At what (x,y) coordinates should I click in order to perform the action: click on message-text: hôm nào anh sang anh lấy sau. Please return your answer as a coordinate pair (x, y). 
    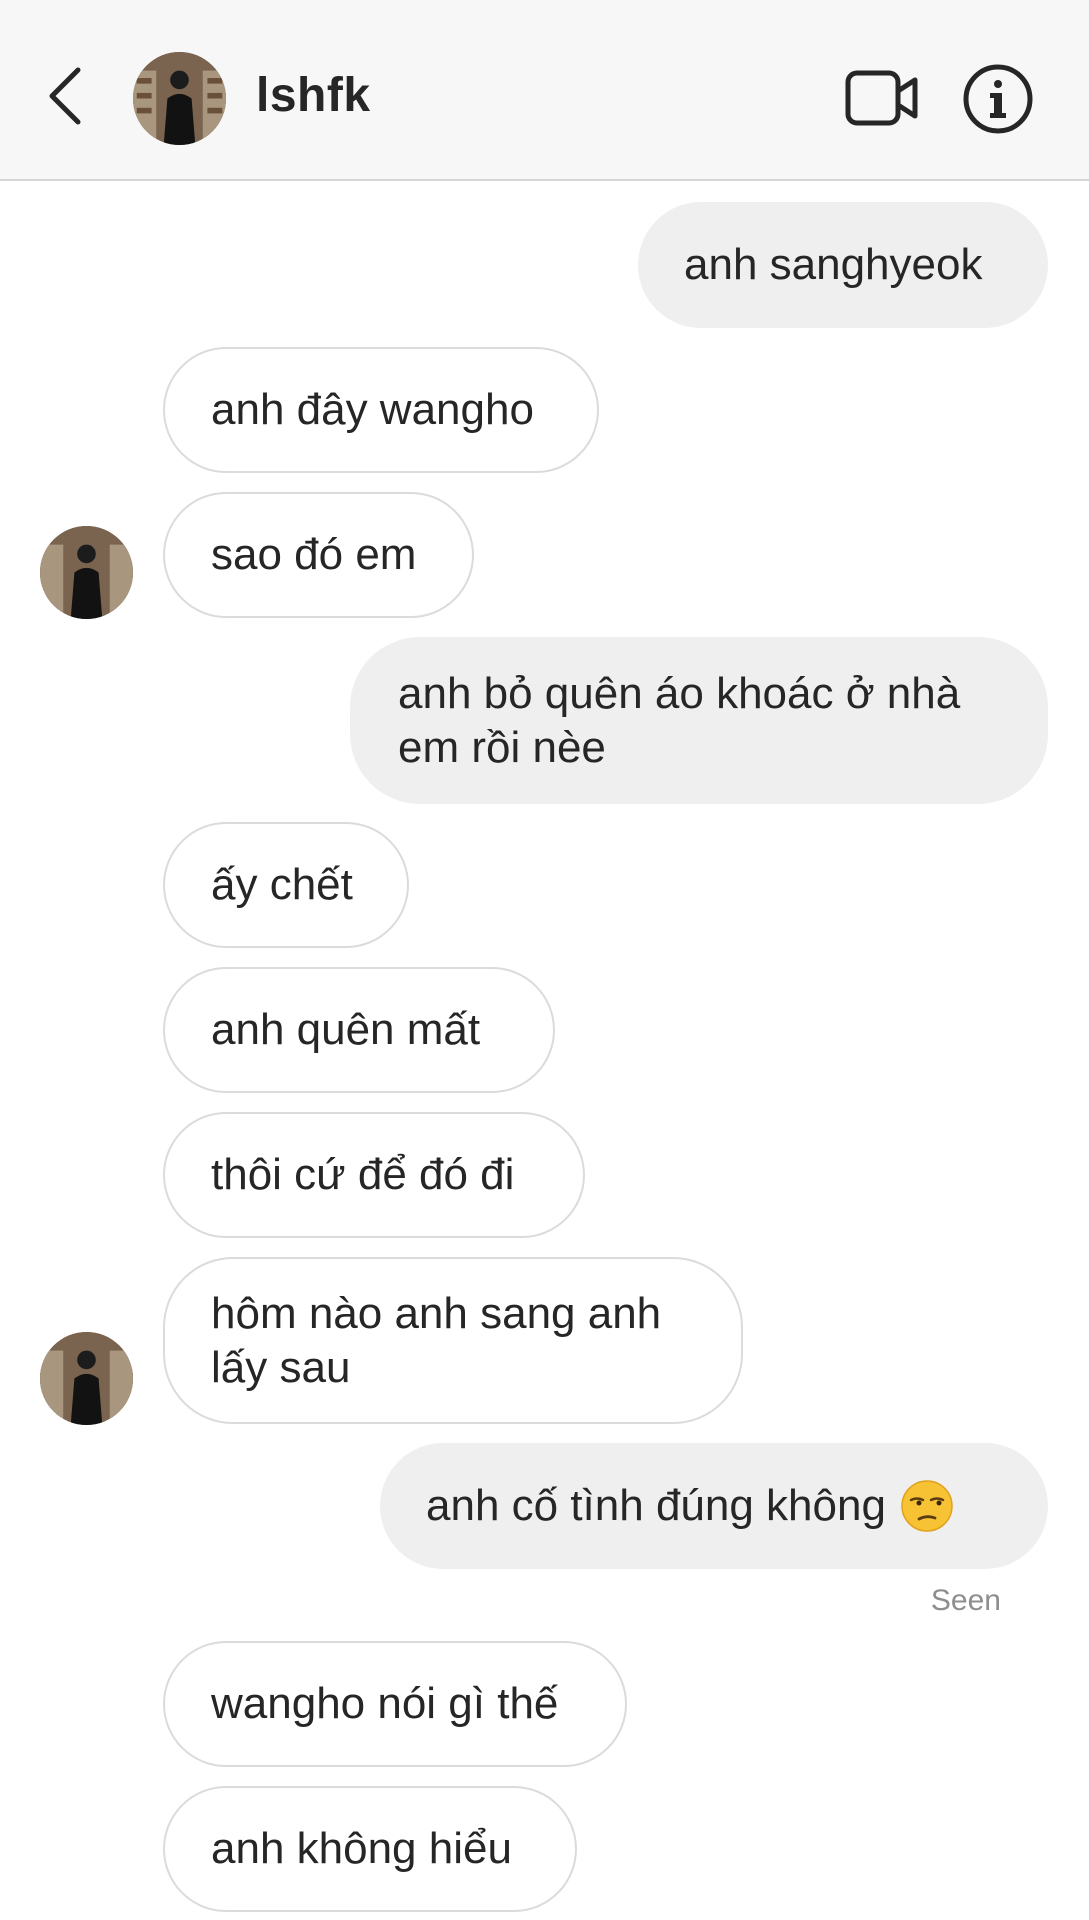
    Looking at the image, I should click on (436, 1340).